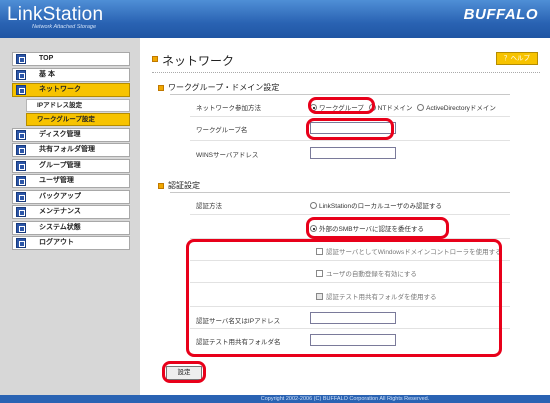 The height and width of the screenshot is (403, 550). I want to click on section-workgroup-title: ワークグループ・ドメイン設定, so click(218, 87).